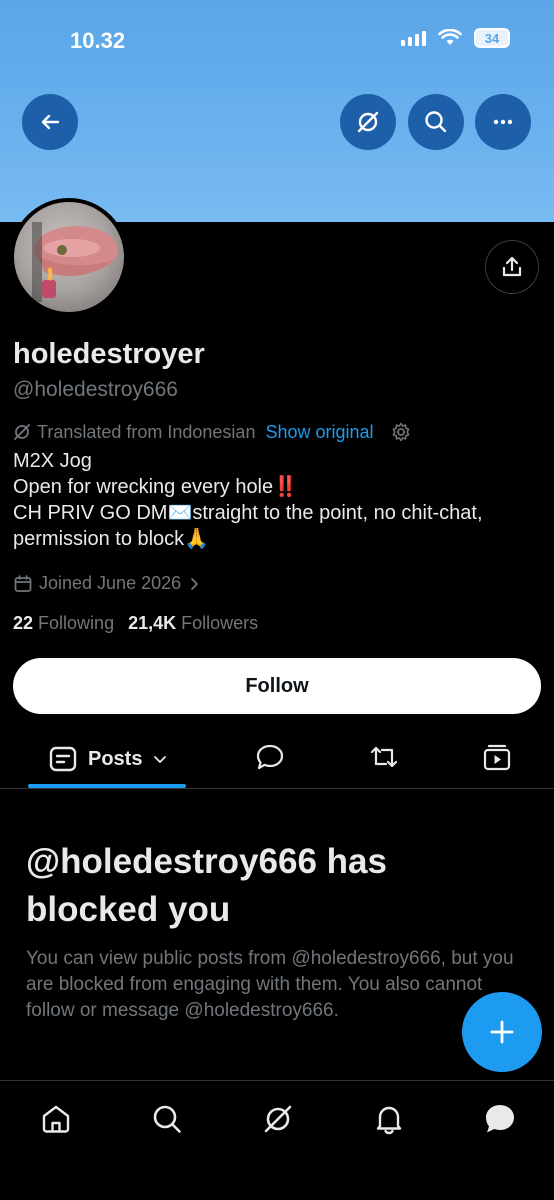 This screenshot has height=1200, width=554. Describe the element at coordinates (109, 354) in the screenshot. I see `display-name: holedestroyer` at that location.